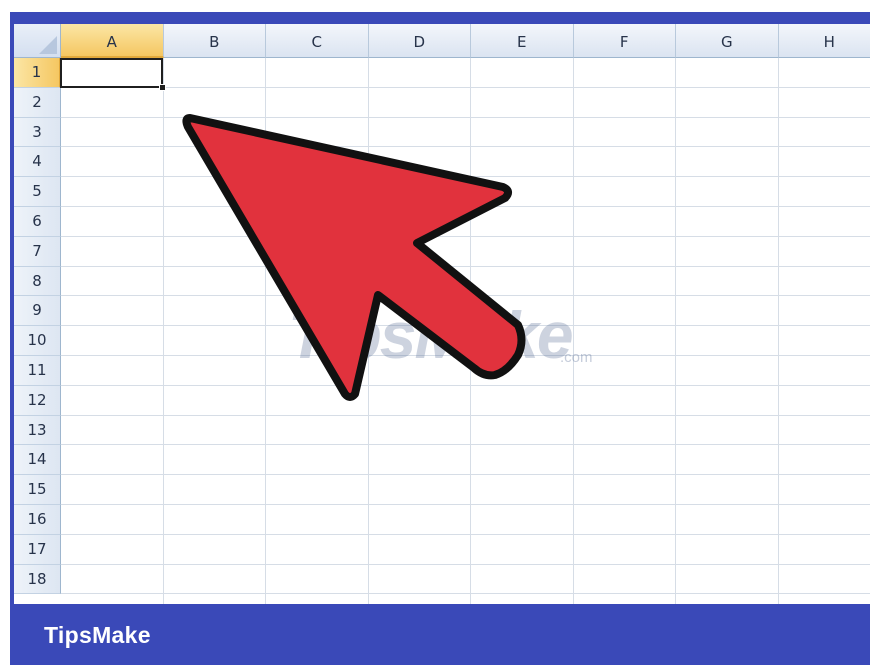 This screenshot has height=665, width=870. I want to click on footer-brand: TipsMake, so click(97, 635).